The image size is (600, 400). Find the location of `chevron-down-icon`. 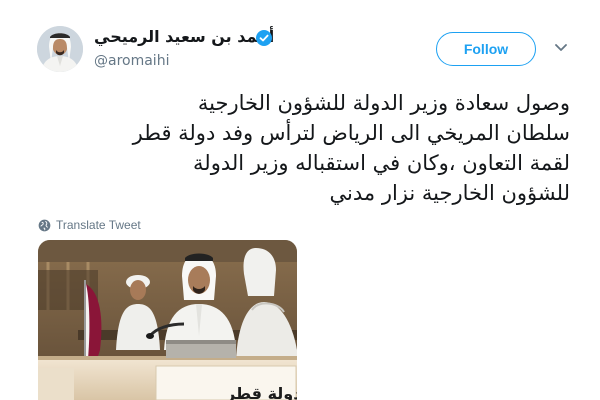

chevron-down-icon is located at coordinates (561, 47).